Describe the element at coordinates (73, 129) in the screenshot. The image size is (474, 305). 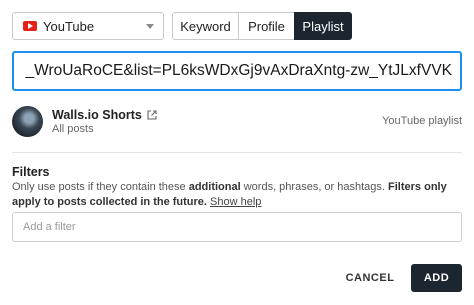
I see `channel-subtitle: All posts` at that location.